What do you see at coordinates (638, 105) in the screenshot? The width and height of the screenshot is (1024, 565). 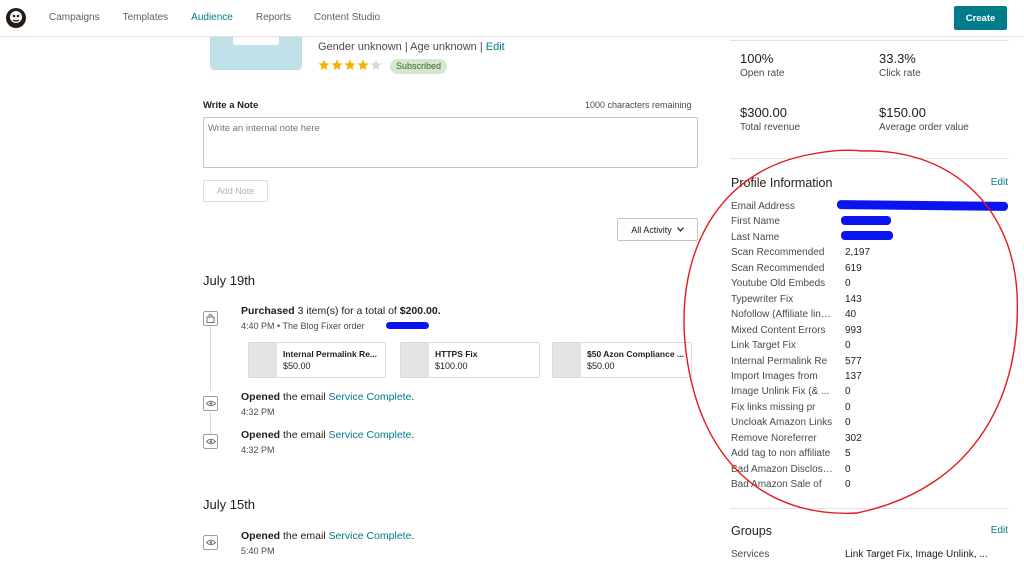 I see `chars-remaining: 1000 characters remaining` at bounding box center [638, 105].